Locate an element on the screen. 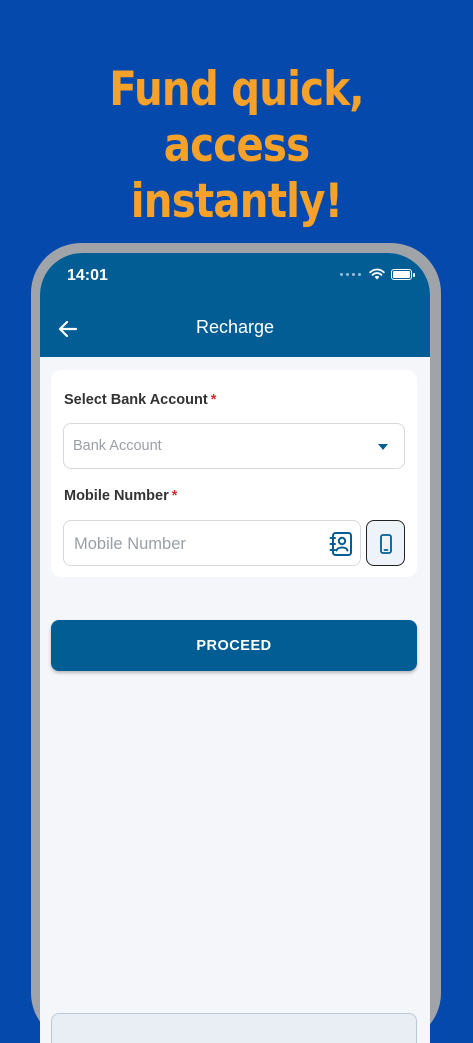  promo-headline-line1: Fund quick, access is located at coordinates (236, 117).